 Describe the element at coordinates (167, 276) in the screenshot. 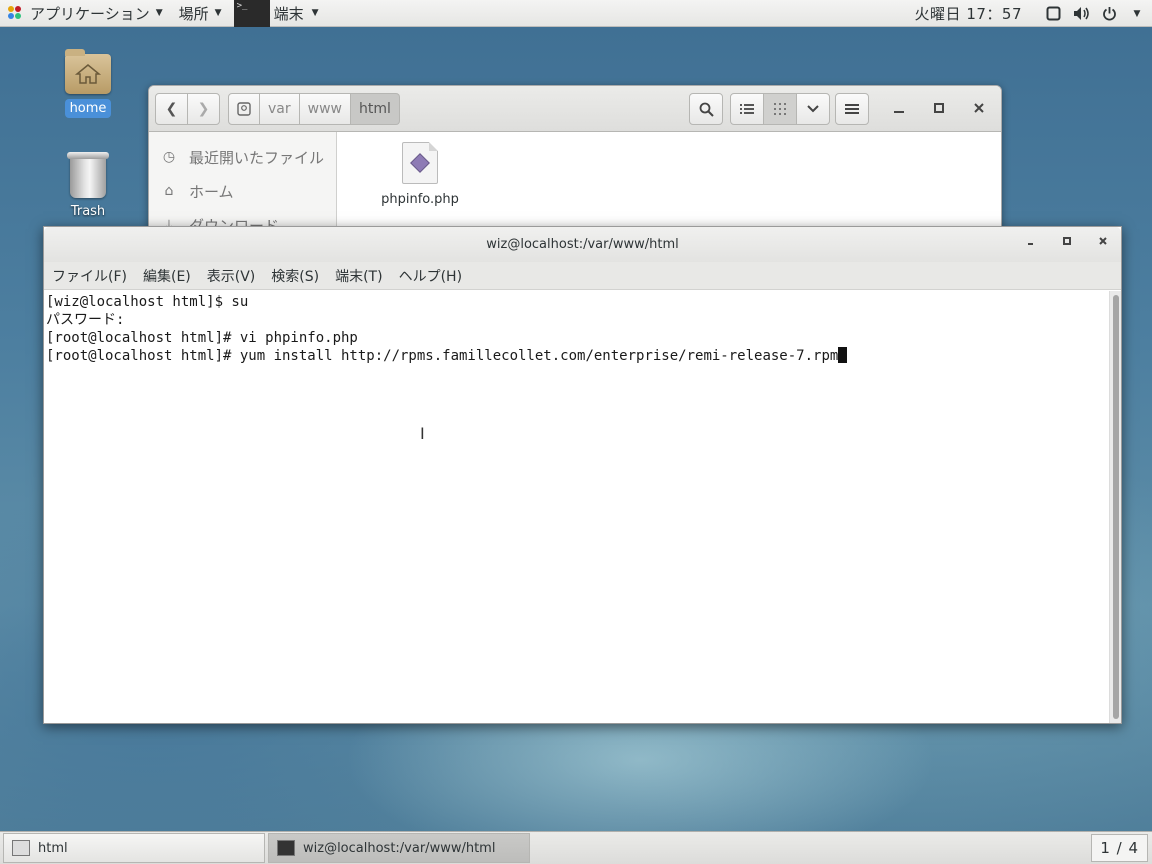

I see `menu-edit: 編集(E)` at that location.